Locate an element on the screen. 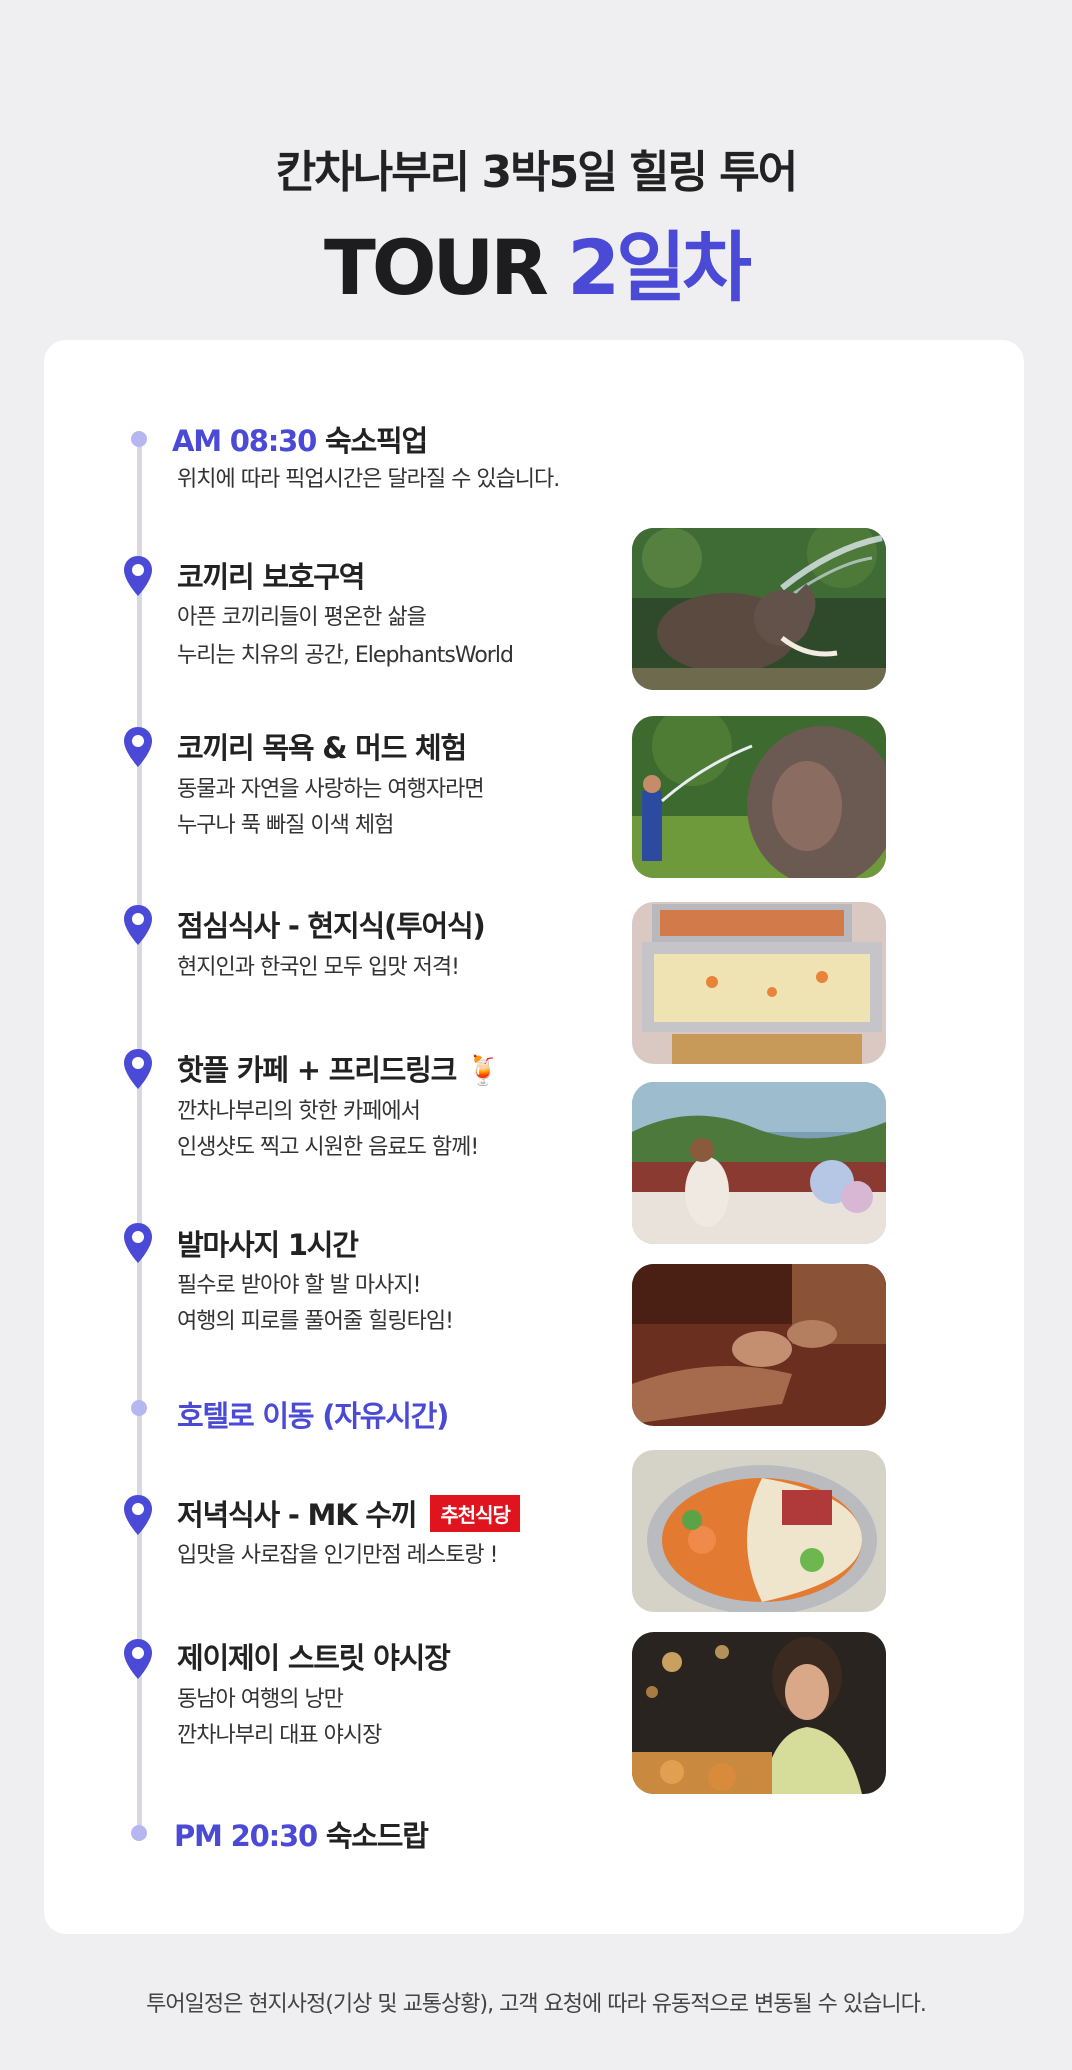  elephant-sanctuary-photo is located at coordinates (759, 609).